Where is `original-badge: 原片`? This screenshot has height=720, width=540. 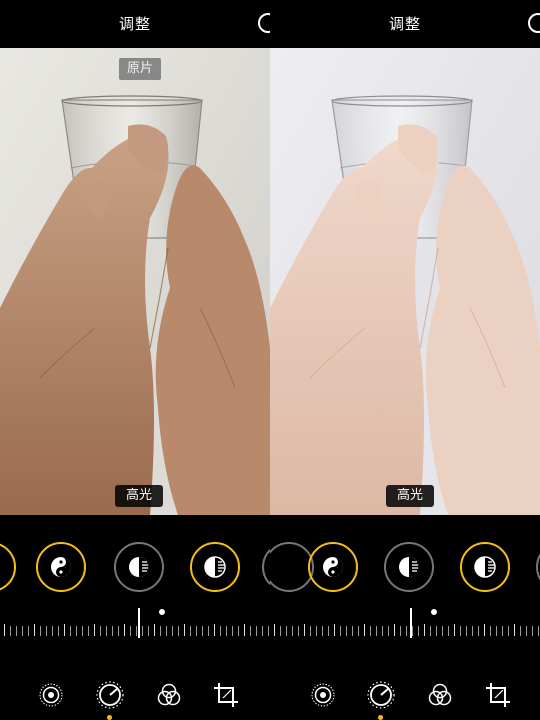 original-badge: 原片 is located at coordinates (140, 69).